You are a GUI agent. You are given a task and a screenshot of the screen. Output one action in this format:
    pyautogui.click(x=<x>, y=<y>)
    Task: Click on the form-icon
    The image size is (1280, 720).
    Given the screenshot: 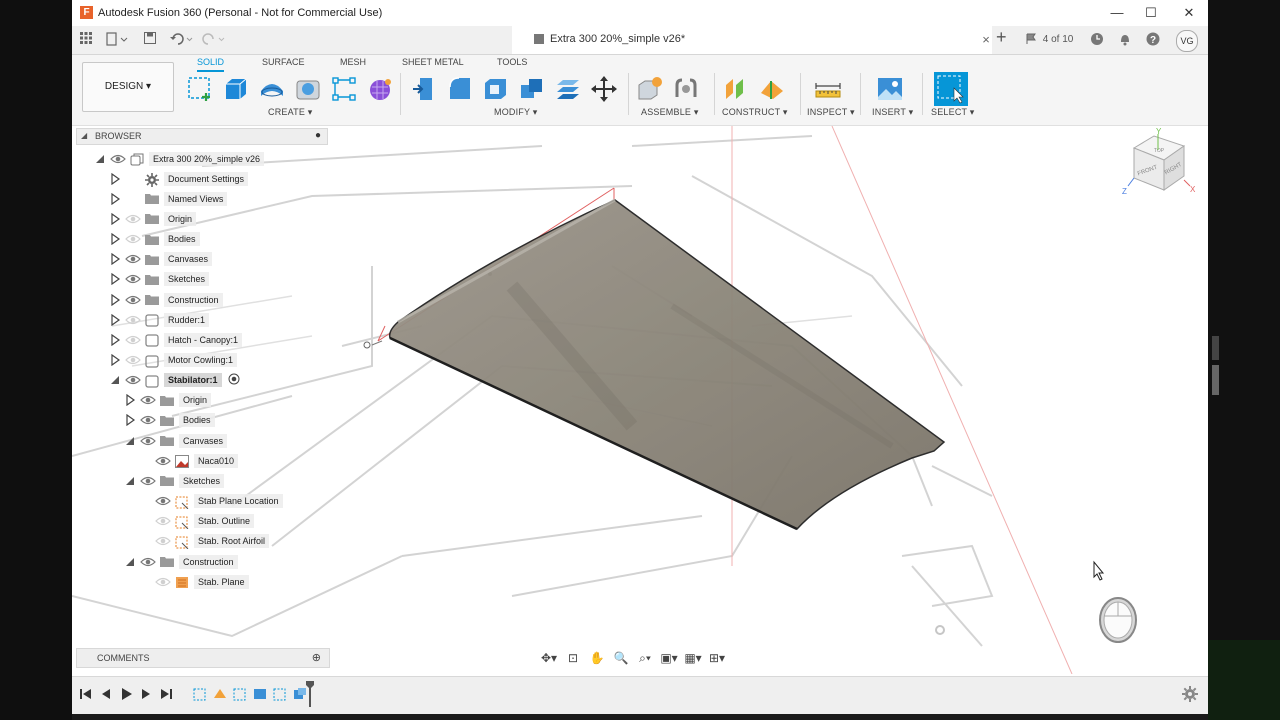 What is the action you would take?
    pyautogui.click(x=380, y=89)
    